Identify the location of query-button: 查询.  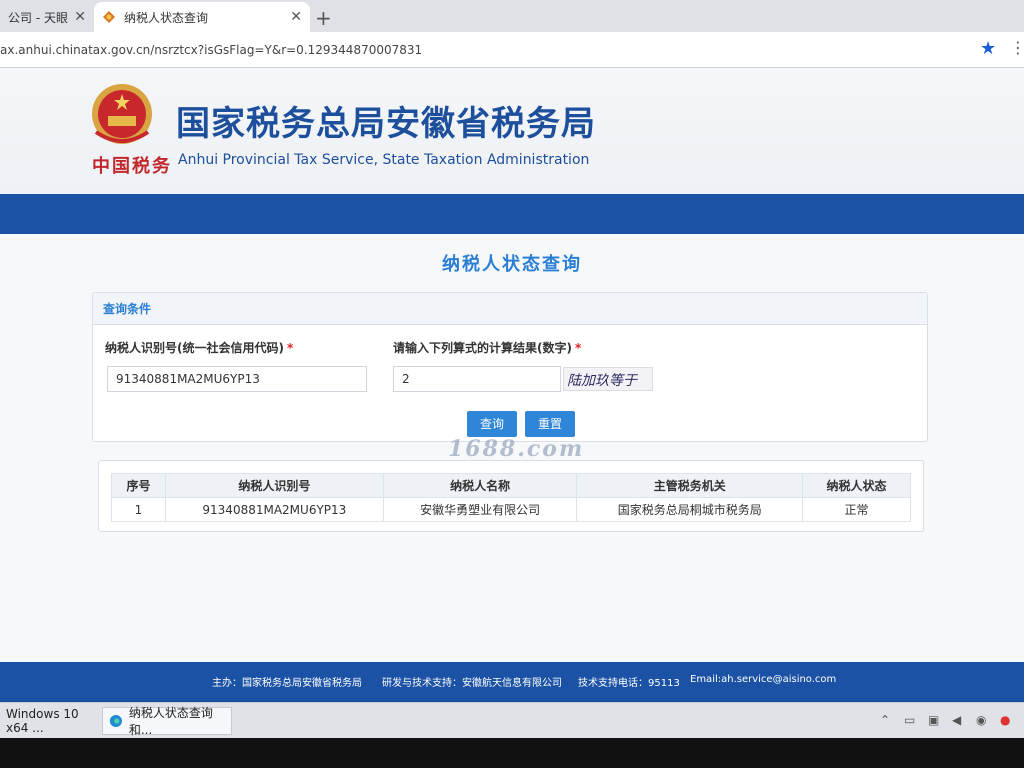
(492, 424).